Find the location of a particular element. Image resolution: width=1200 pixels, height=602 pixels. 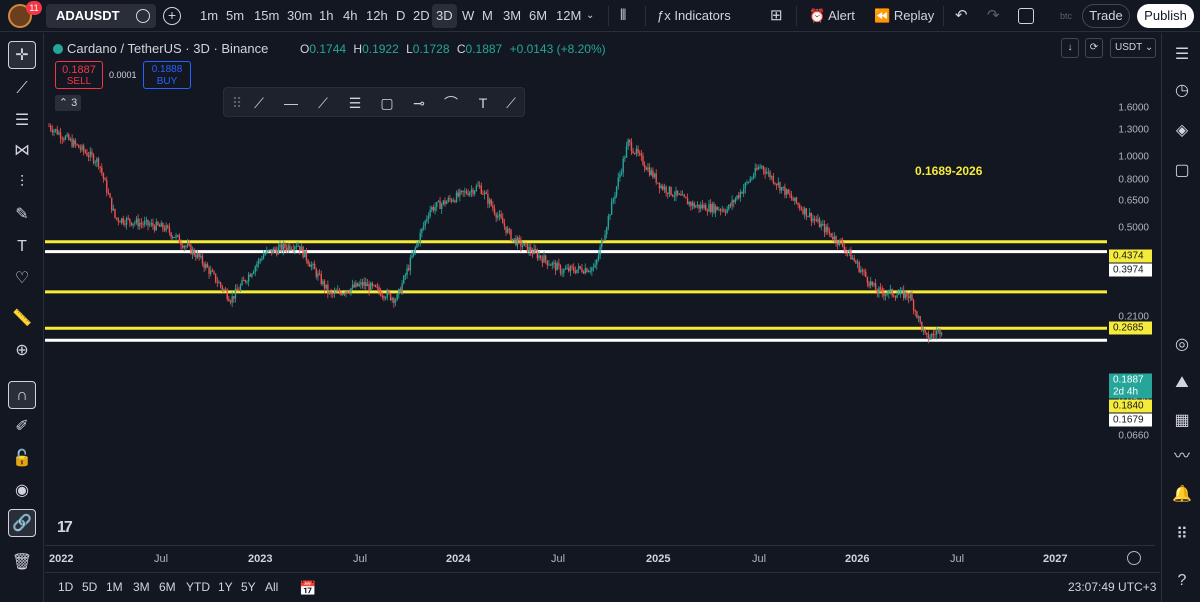

compare-symbol-icon: + is located at coordinates (172, 16).